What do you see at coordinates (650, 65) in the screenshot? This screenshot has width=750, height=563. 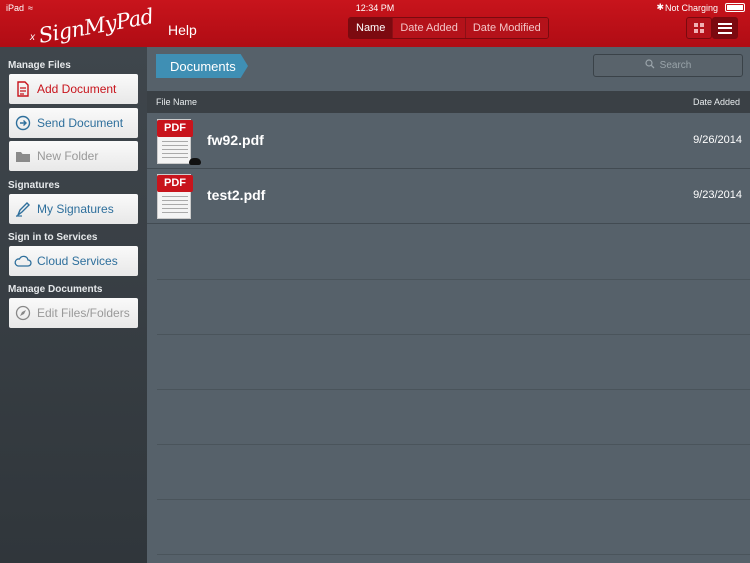 I see `search-icon` at bounding box center [650, 65].